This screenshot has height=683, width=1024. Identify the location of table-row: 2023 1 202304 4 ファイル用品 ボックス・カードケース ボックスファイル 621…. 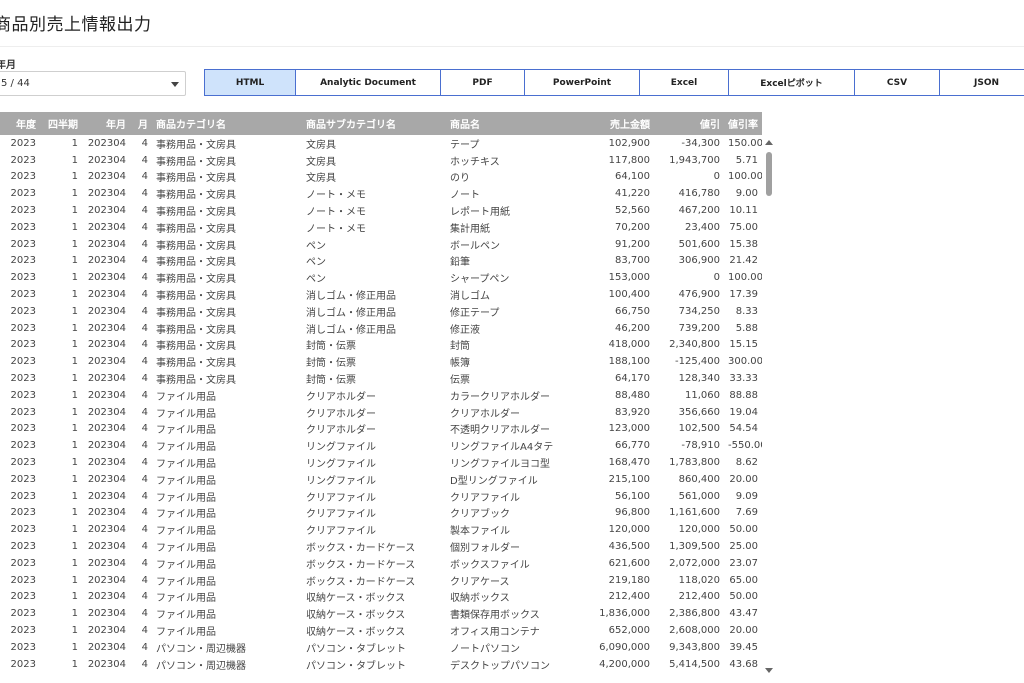
(381, 563).